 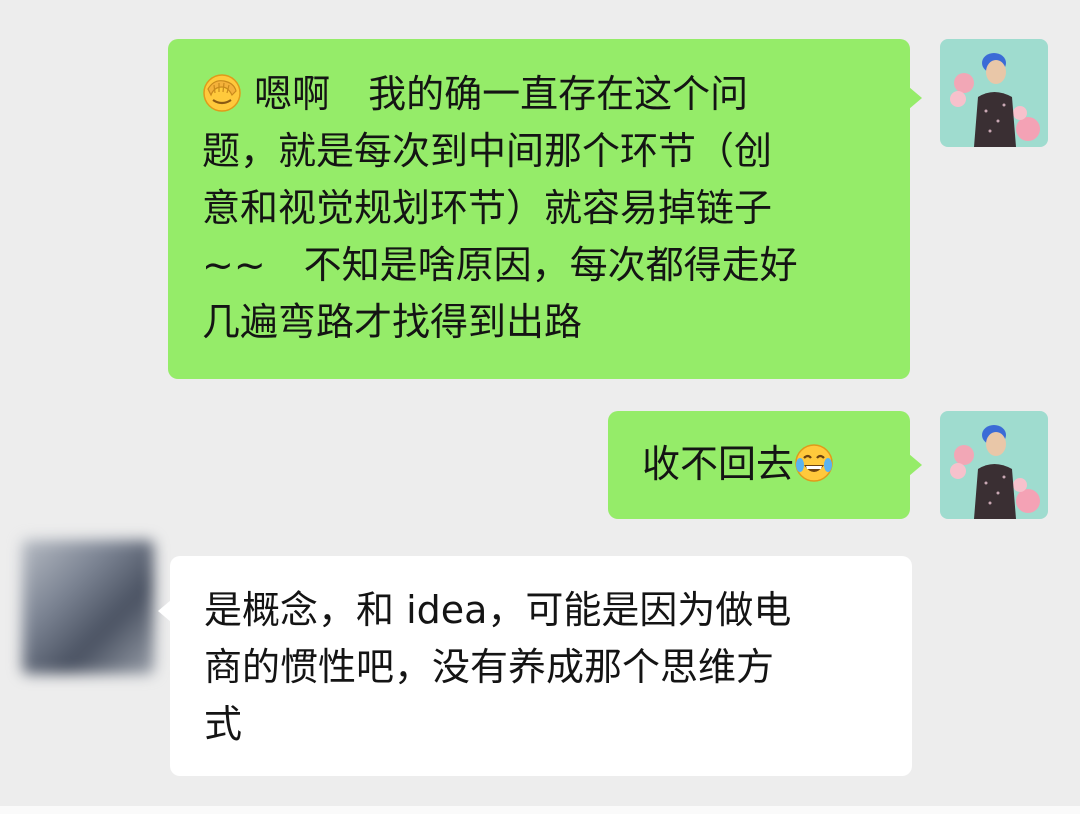 I want to click on bottom-strip, so click(x=540, y=810).